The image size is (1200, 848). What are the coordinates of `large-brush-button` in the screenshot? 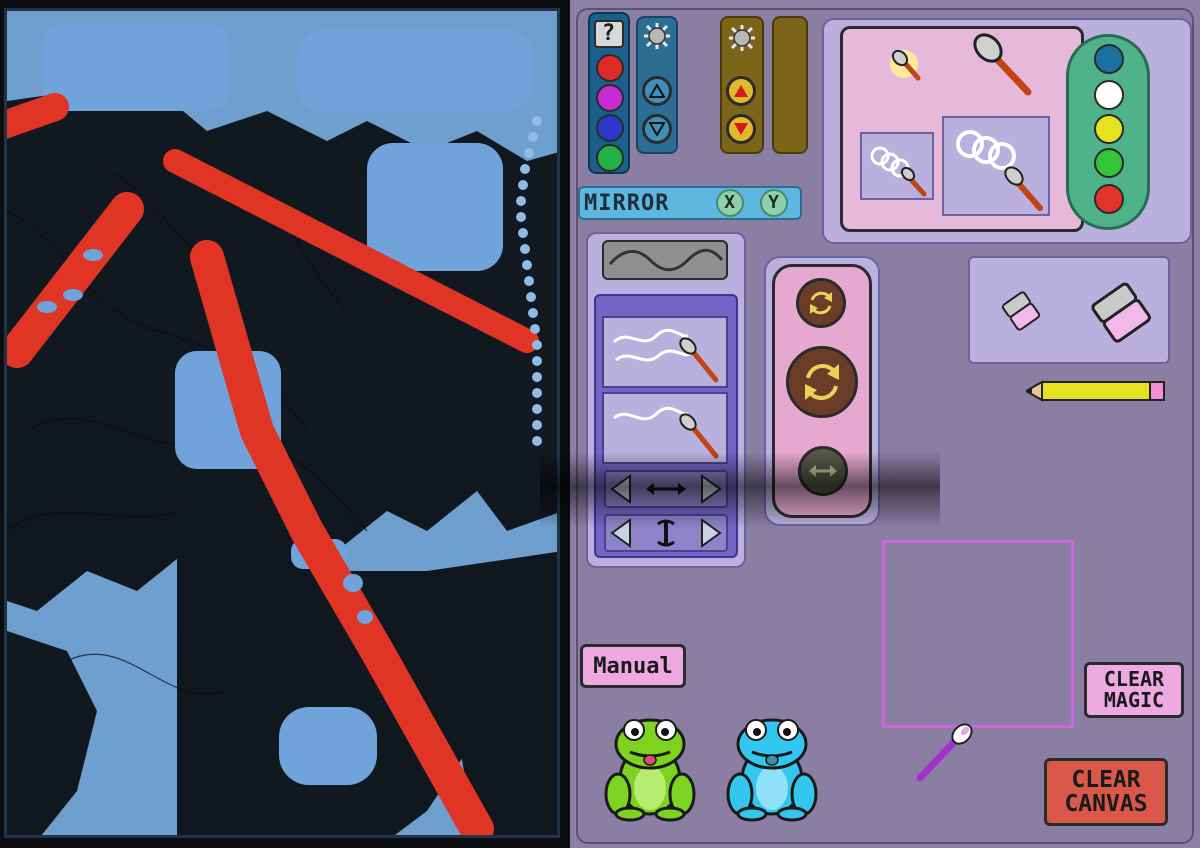 It's located at (1003, 65).